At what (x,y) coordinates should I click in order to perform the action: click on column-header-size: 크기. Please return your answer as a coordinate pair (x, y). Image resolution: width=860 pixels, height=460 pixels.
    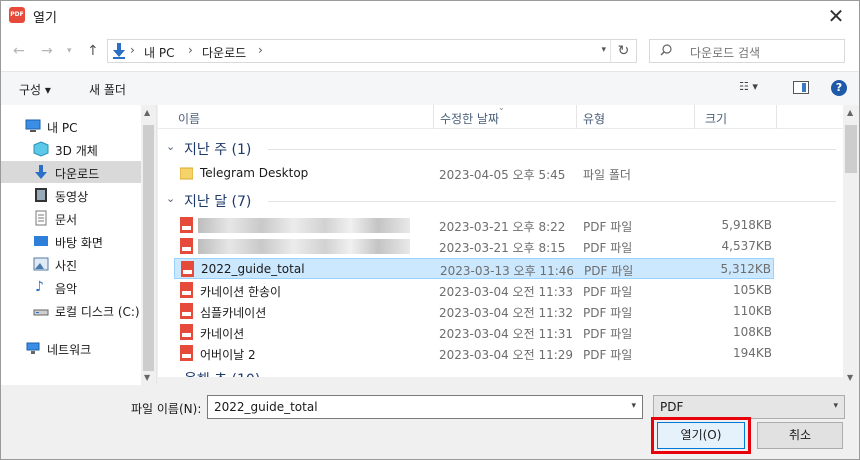
    Looking at the image, I should click on (716, 118).